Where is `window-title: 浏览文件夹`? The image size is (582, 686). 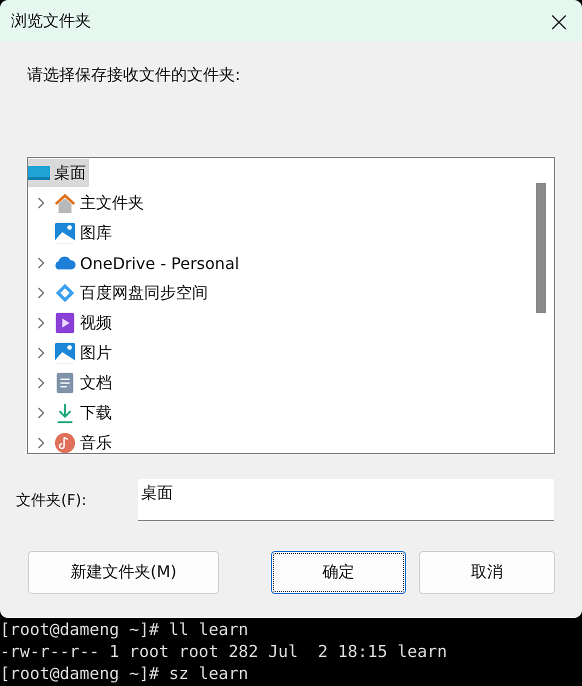
window-title: 浏览文件夹 is located at coordinates (51, 21).